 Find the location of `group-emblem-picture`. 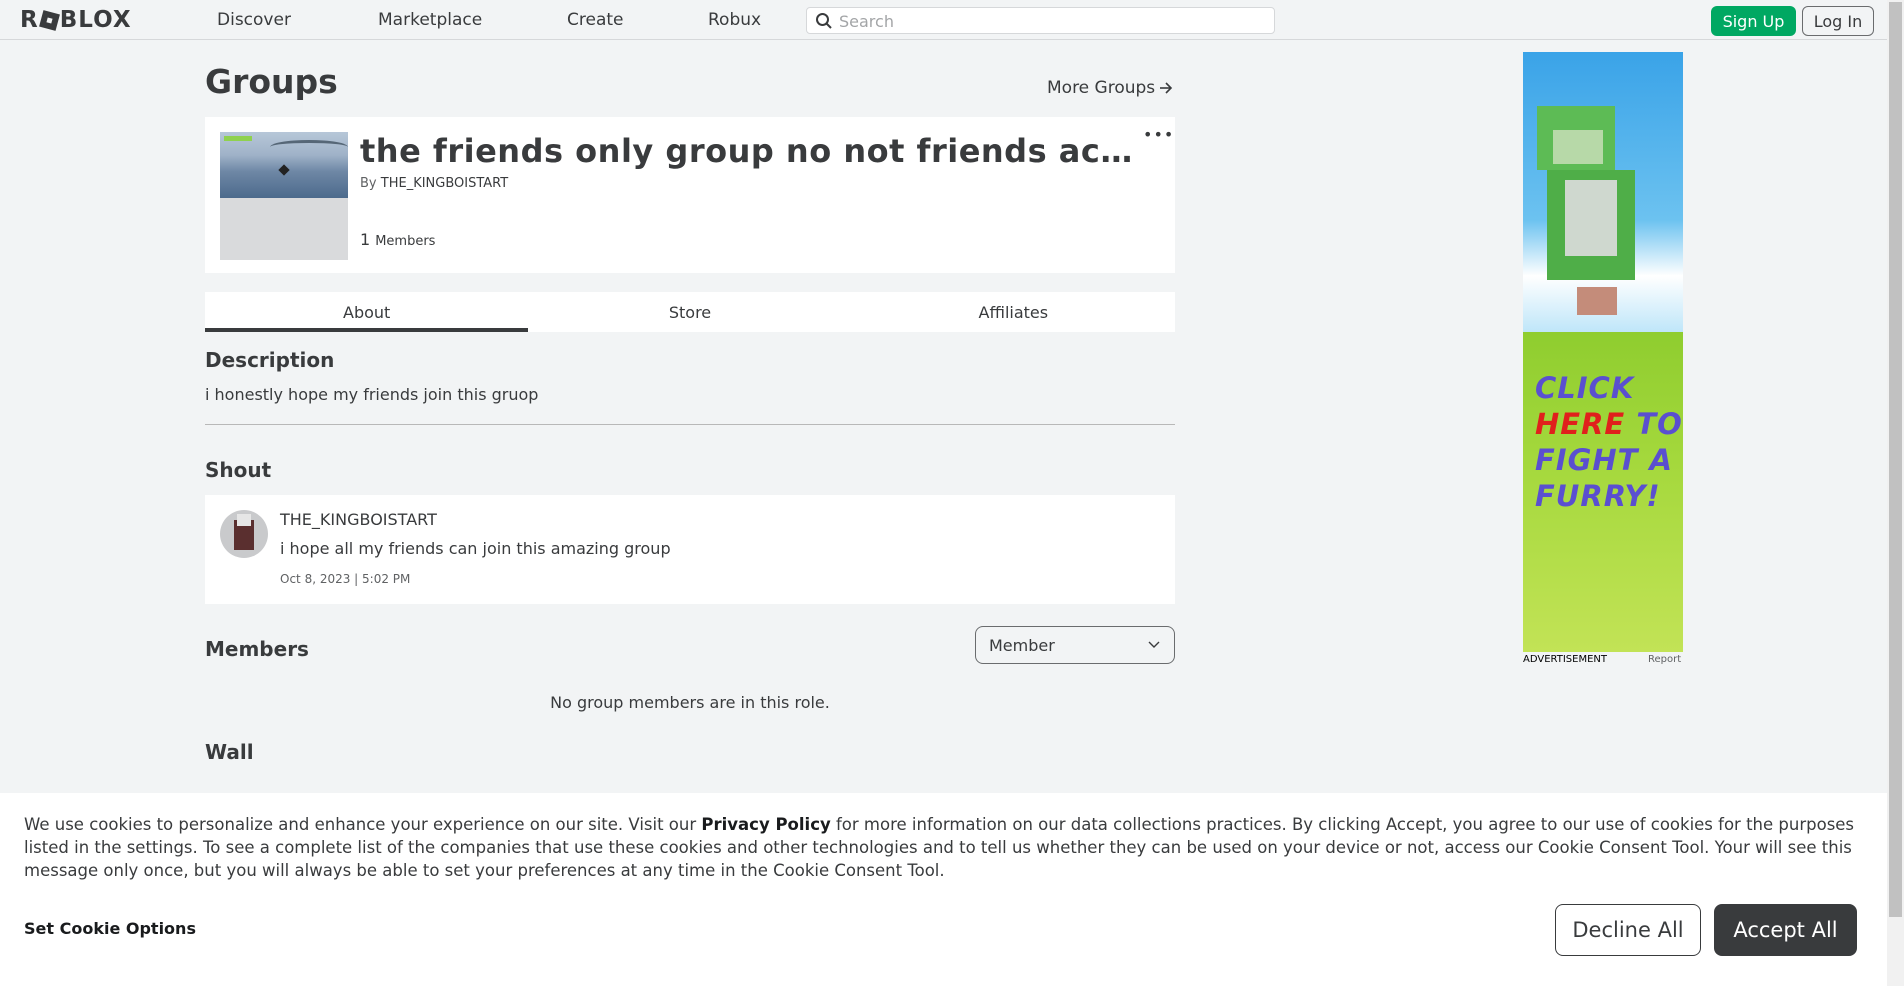

group-emblem-picture is located at coordinates (284, 165).